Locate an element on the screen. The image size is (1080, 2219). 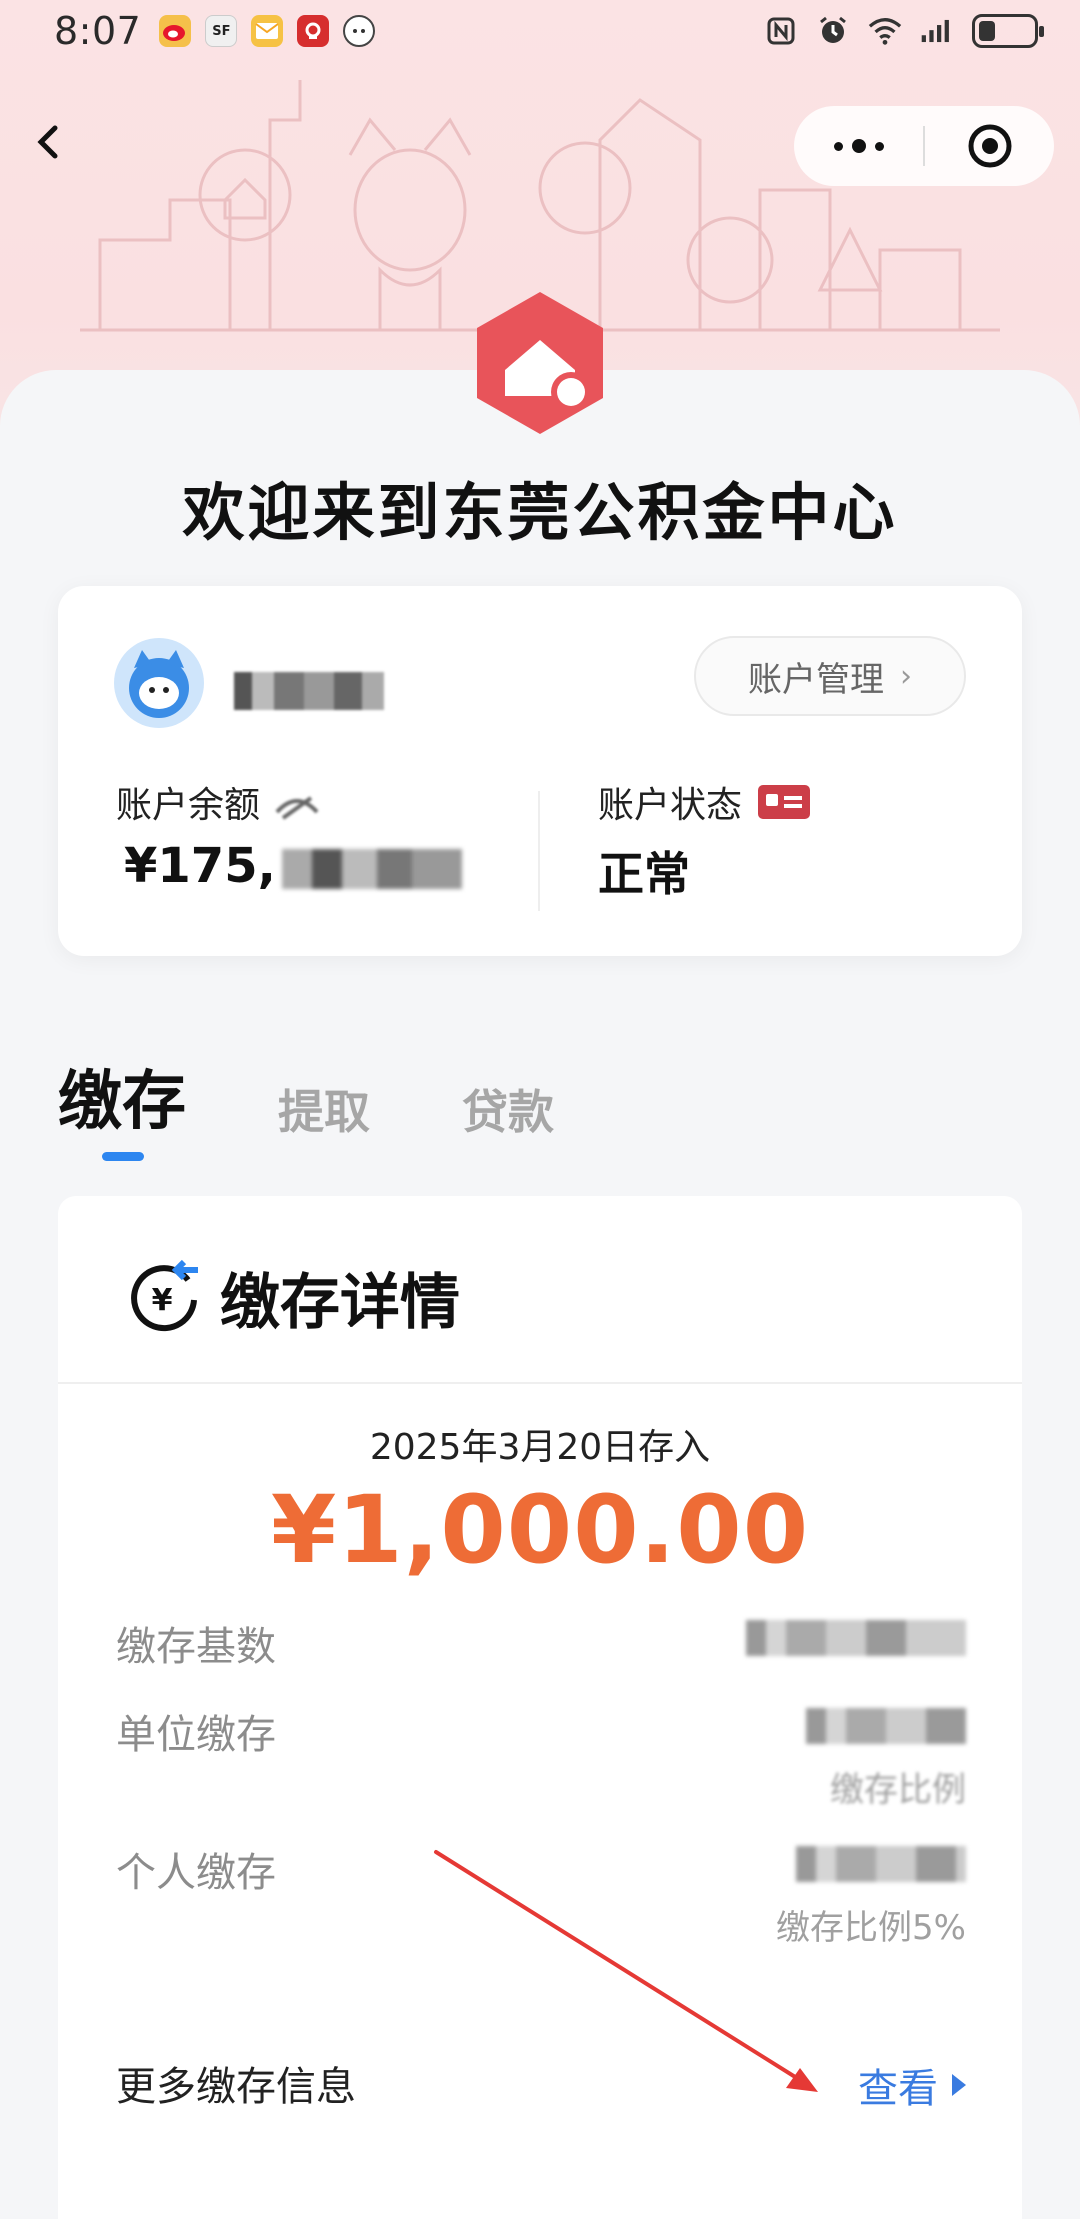
account-manage-label: 账户管理 is located at coordinates (816, 679).